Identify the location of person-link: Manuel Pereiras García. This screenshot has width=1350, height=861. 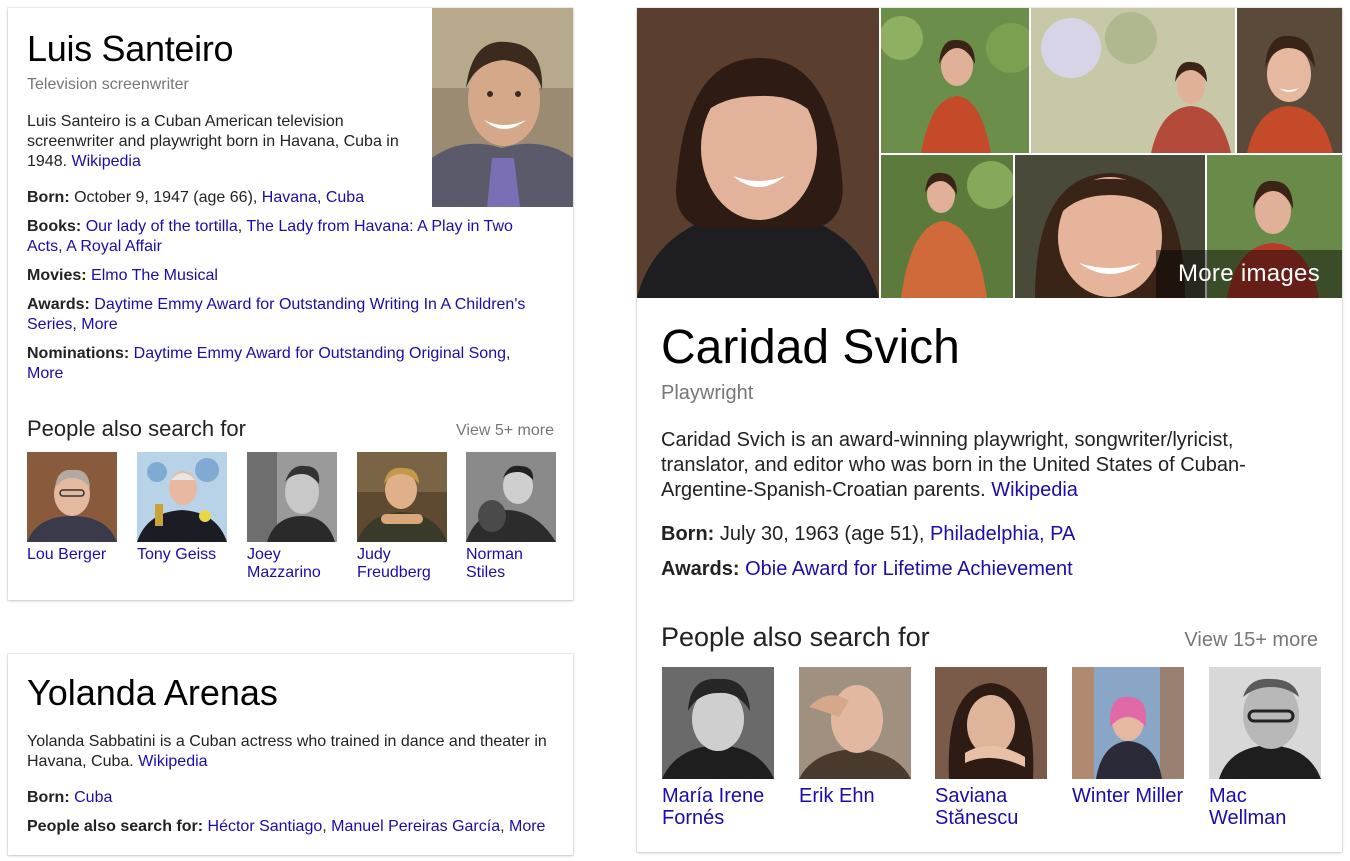
(415, 826).